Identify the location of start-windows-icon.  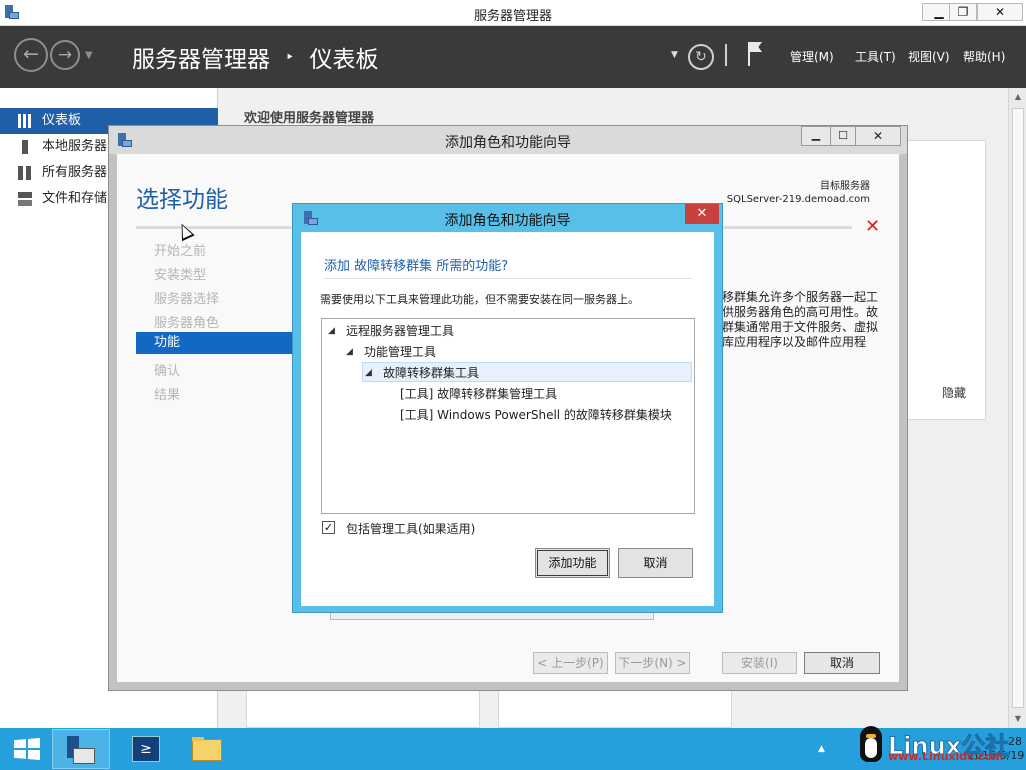
(27, 749).